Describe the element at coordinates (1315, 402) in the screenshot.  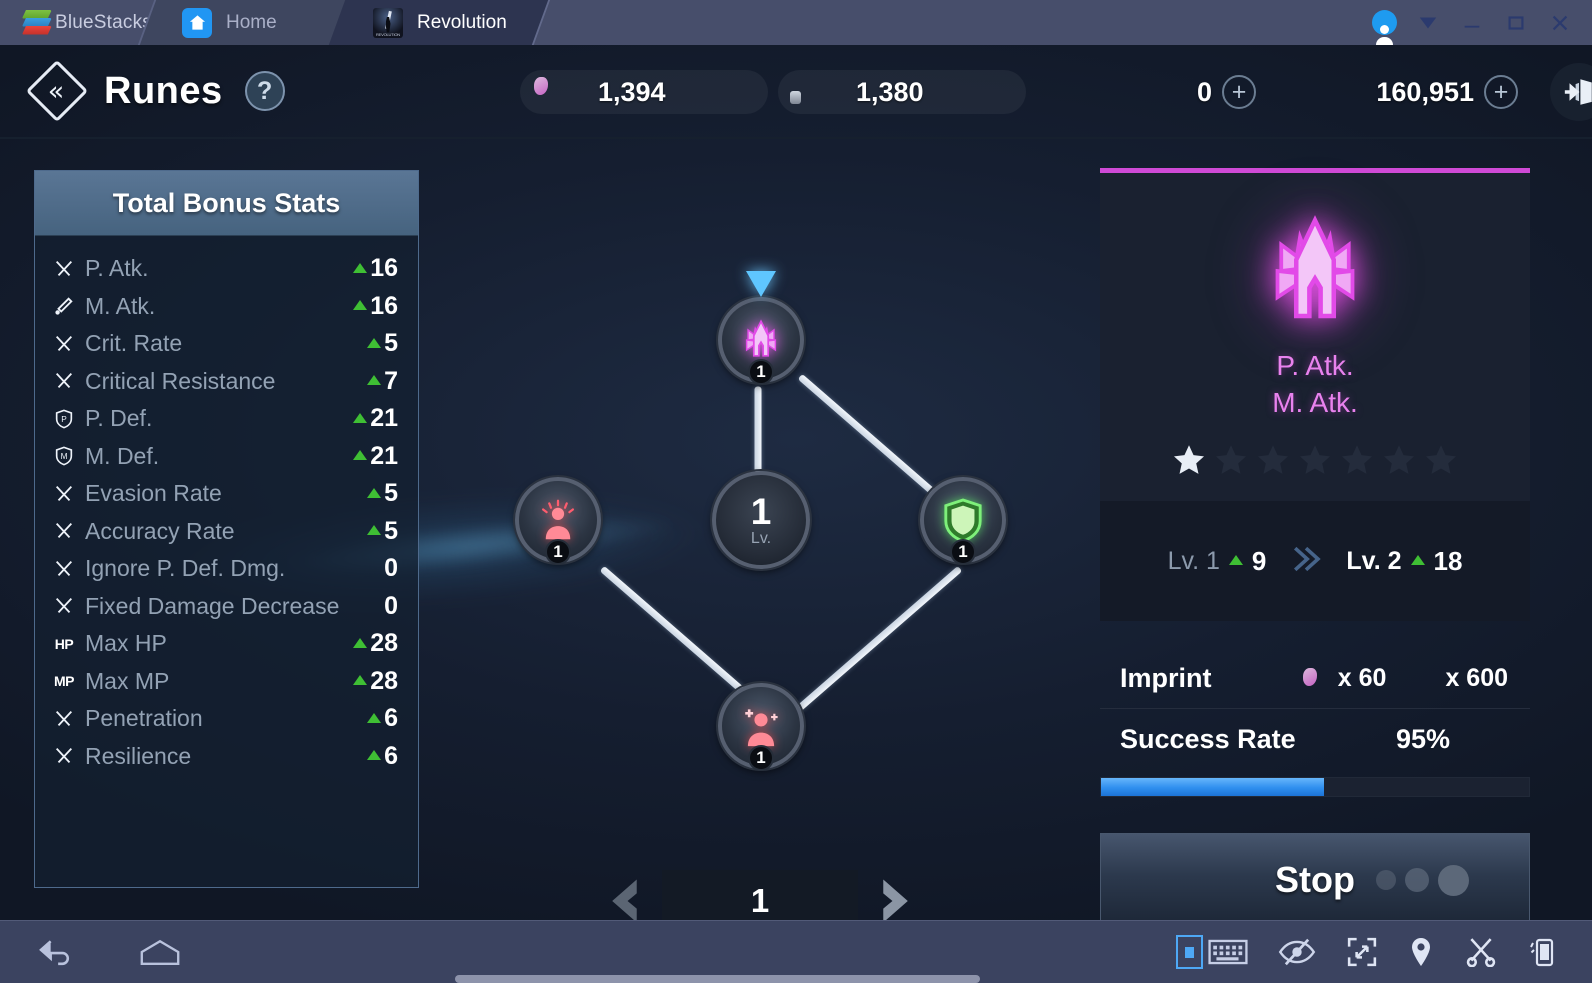
I see `rune-stat-line-2: M. Atk.` at that location.